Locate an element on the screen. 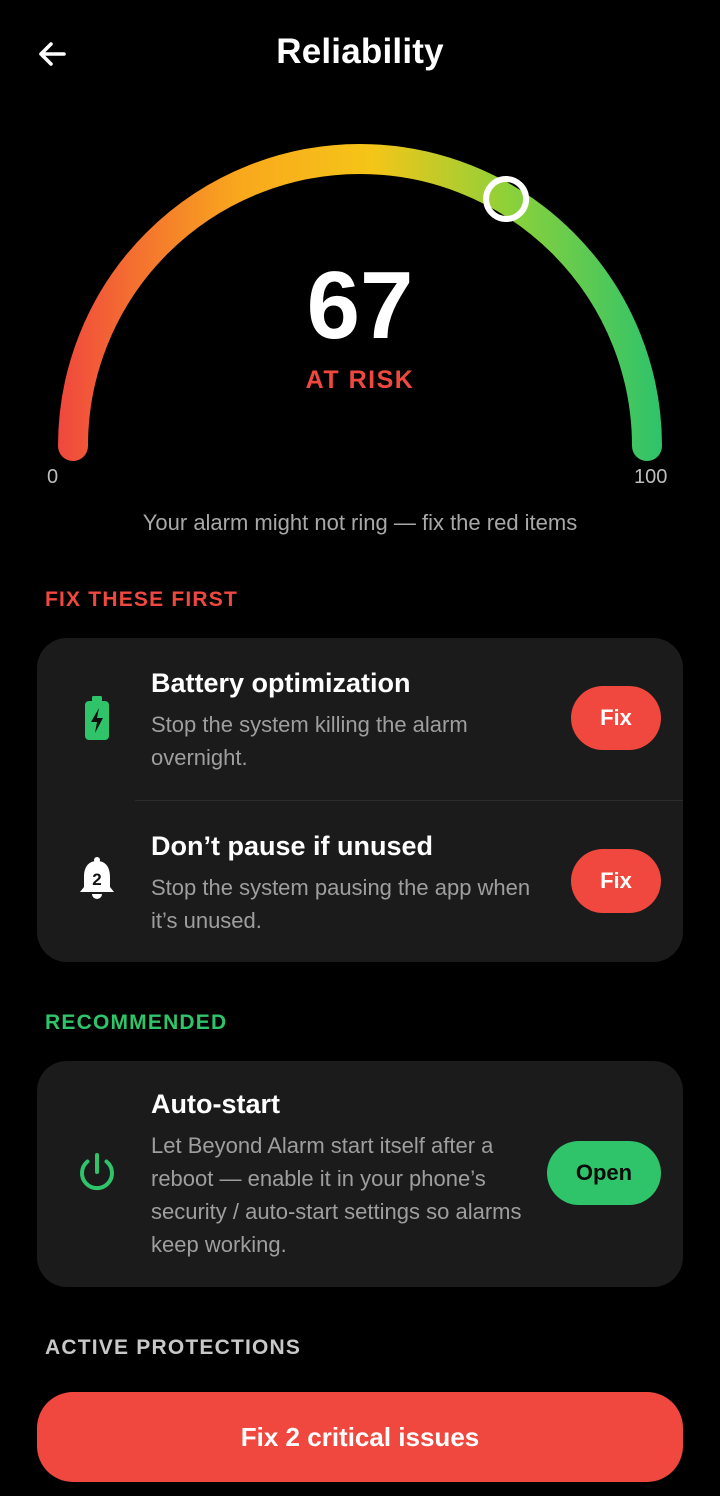 This screenshot has width=720, height=1496. svg-text: 2 is located at coordinates (96, 879).